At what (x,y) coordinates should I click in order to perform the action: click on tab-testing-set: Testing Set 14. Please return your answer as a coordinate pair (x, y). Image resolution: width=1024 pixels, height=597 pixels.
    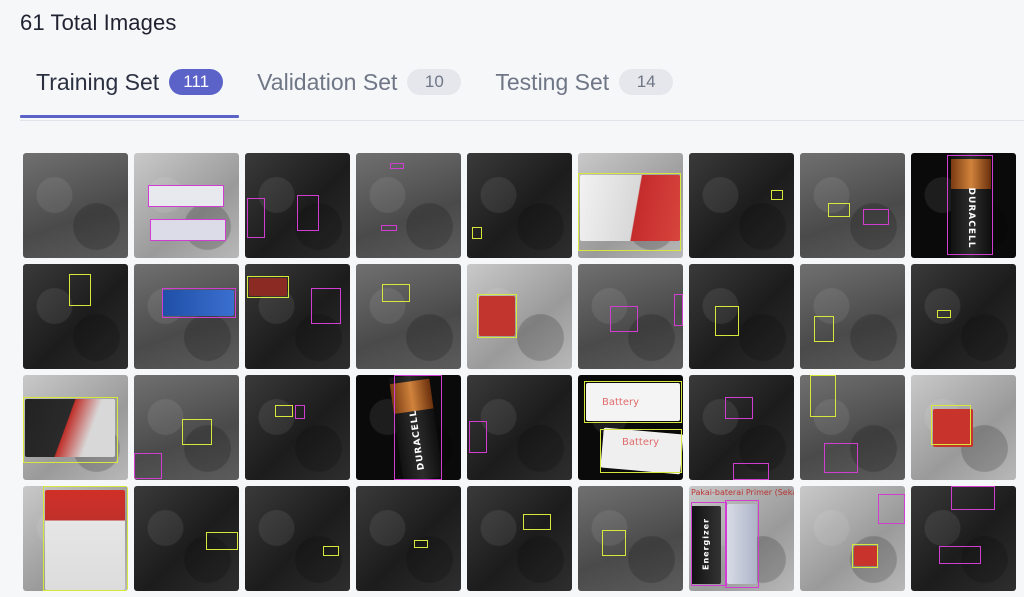
    Looking at the image, I should click on (584, 82).